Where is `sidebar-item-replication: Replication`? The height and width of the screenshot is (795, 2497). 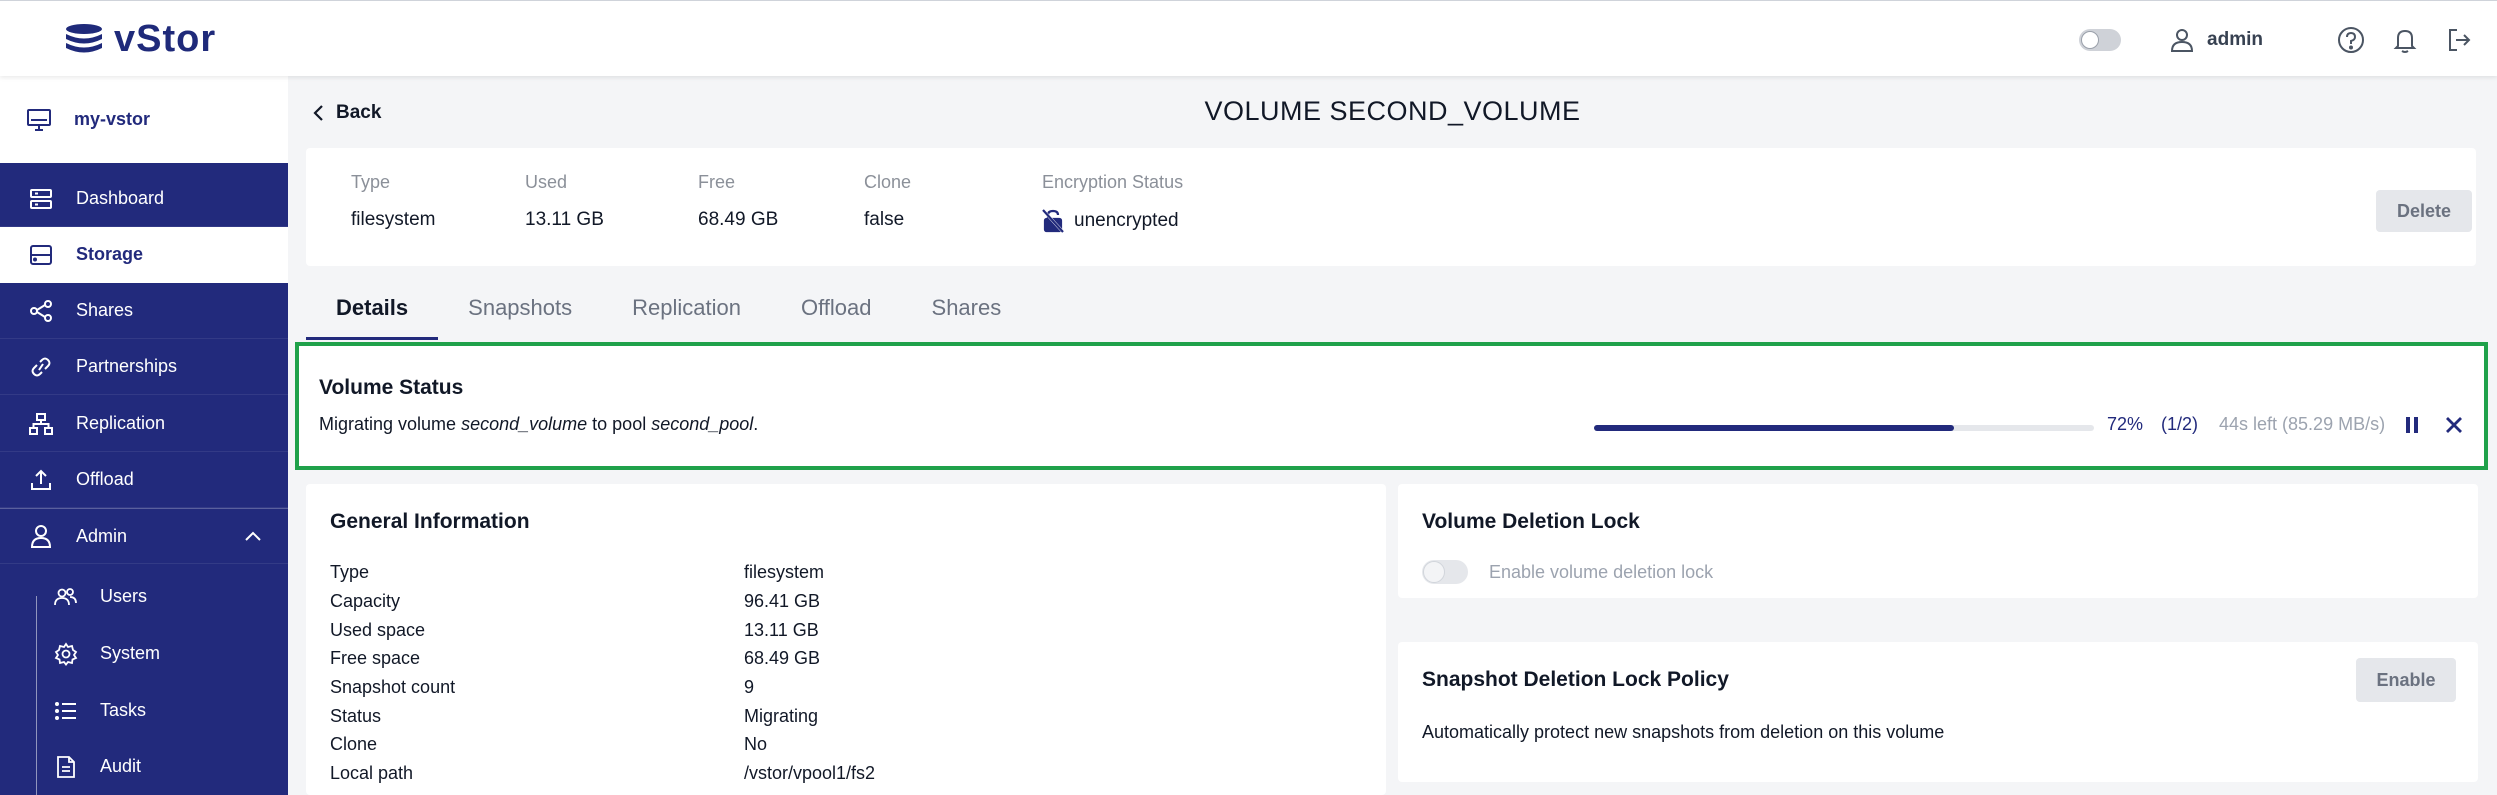
sidebar-item-replication: Replication is located at coordinates (144, 424).